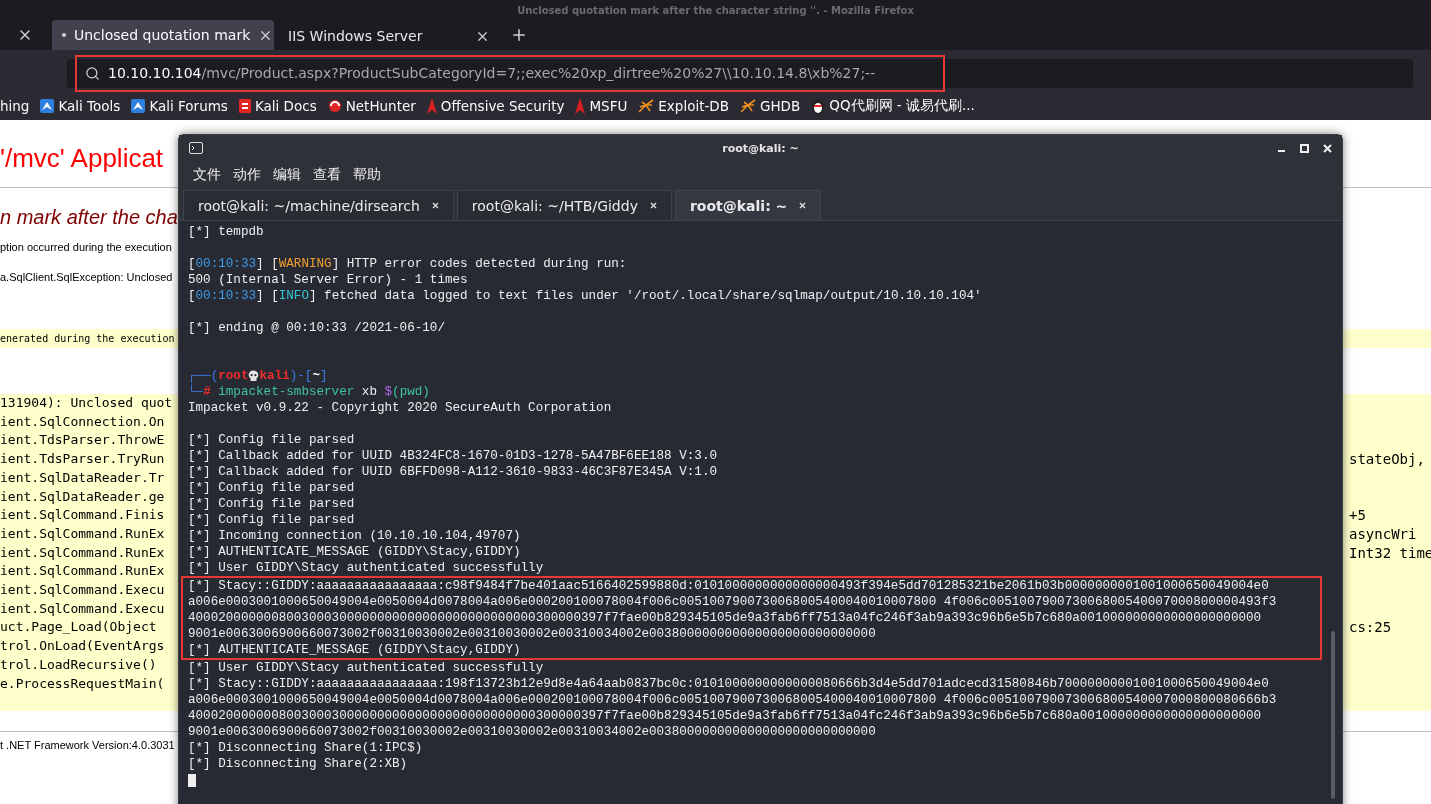 The height and width of the screenshot is (804, 1431). What do you see at coordinates (1383, 534) in the screenshot?
I see `stack-trace-line: asyncWri` at bounding box center [1383, 534].